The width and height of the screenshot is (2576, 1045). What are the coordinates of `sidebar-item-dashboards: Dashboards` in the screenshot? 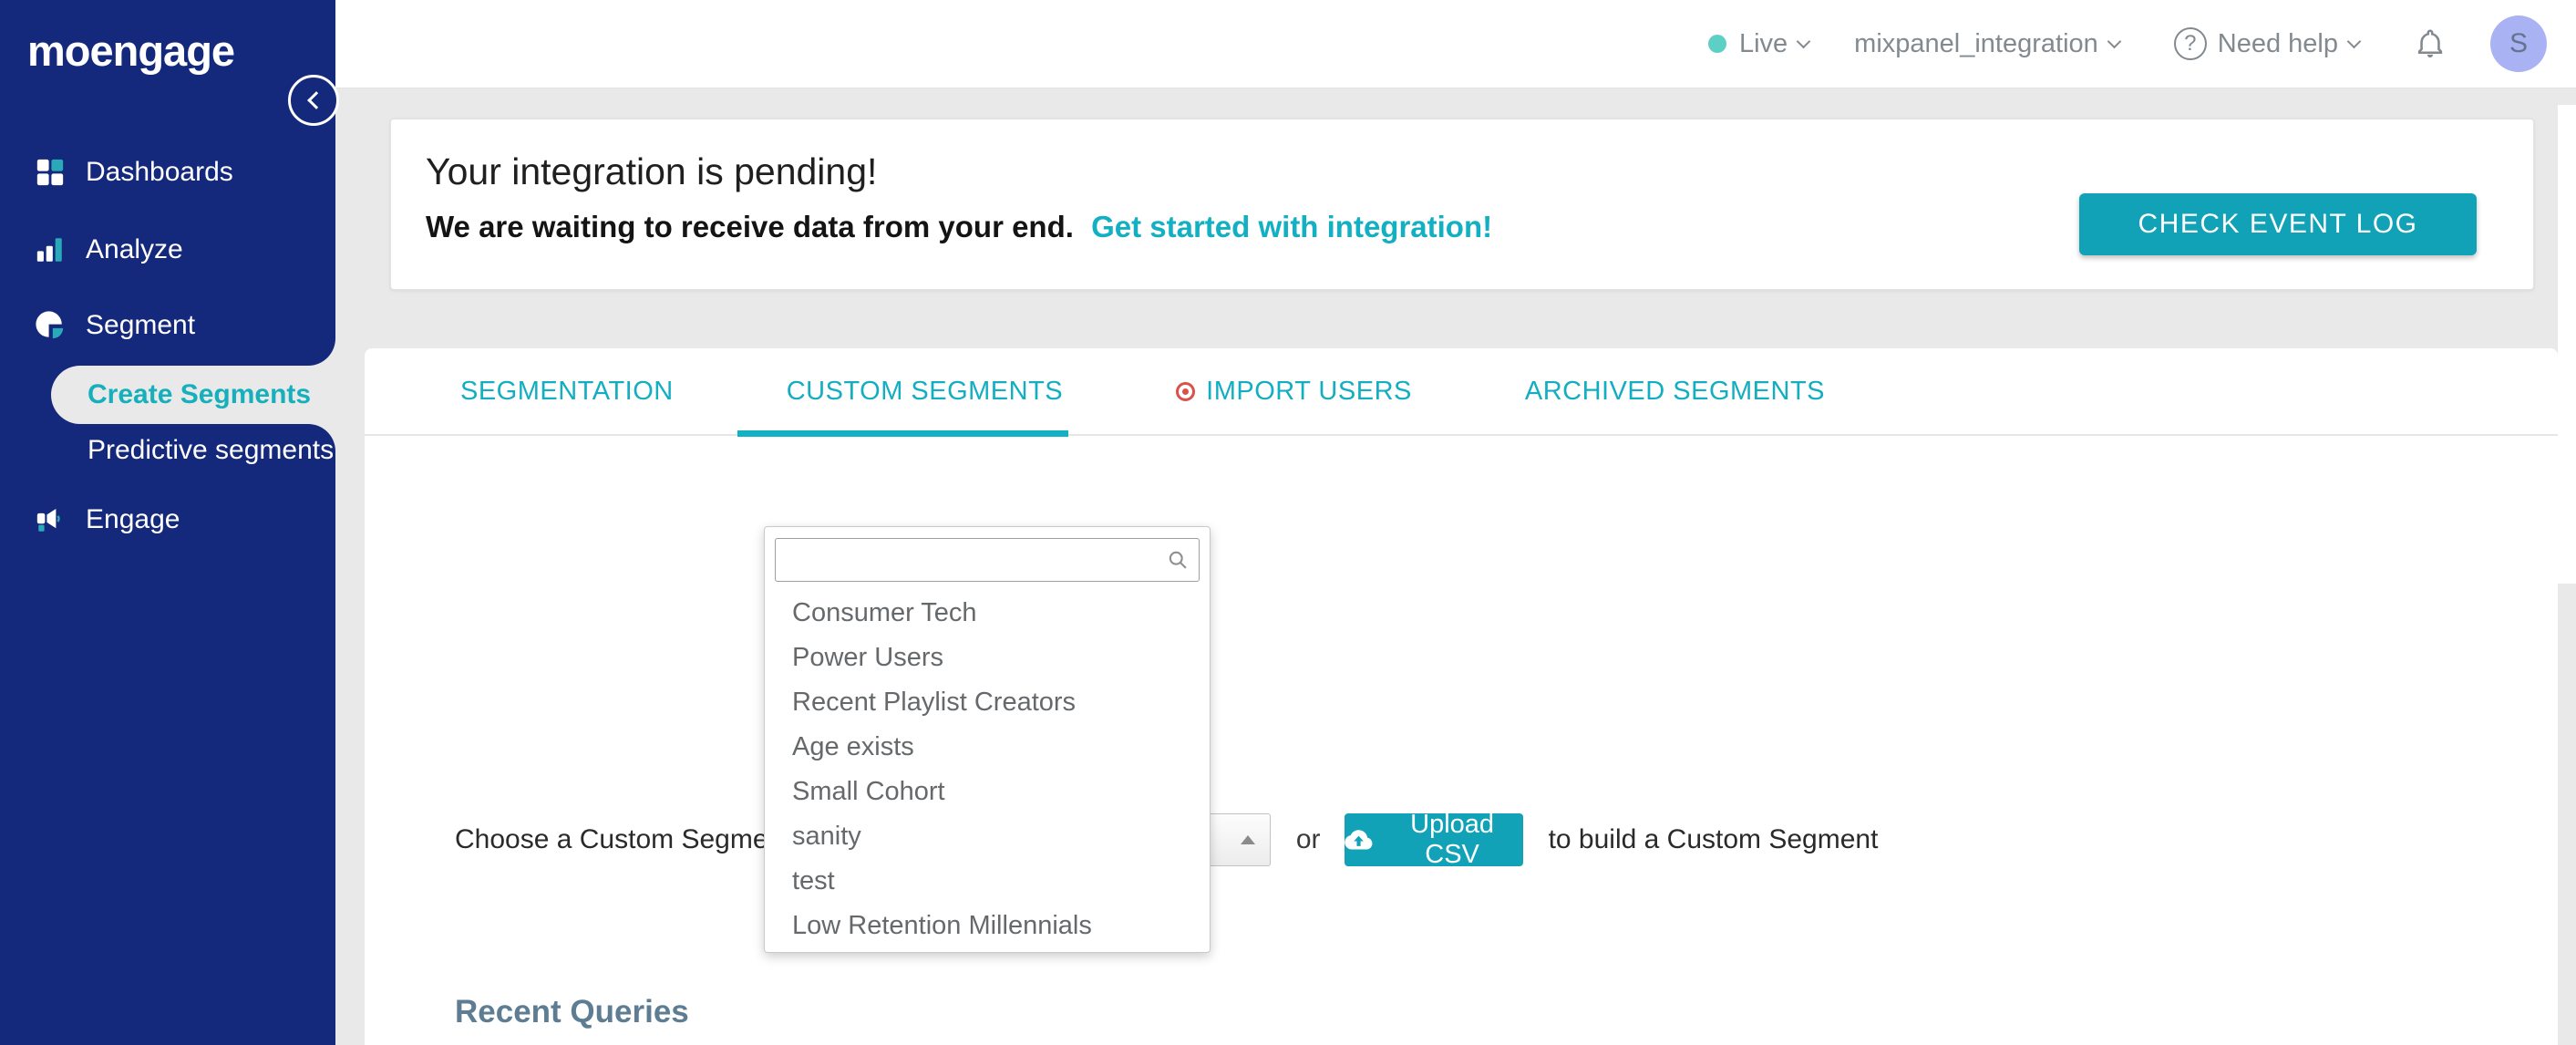 It's located at (167, 172).